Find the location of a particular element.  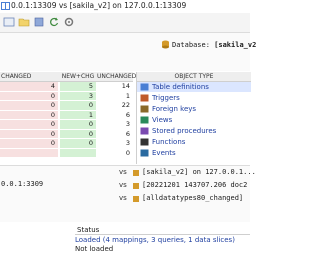

table-cell: 4 is located at coordinates (29, 86).